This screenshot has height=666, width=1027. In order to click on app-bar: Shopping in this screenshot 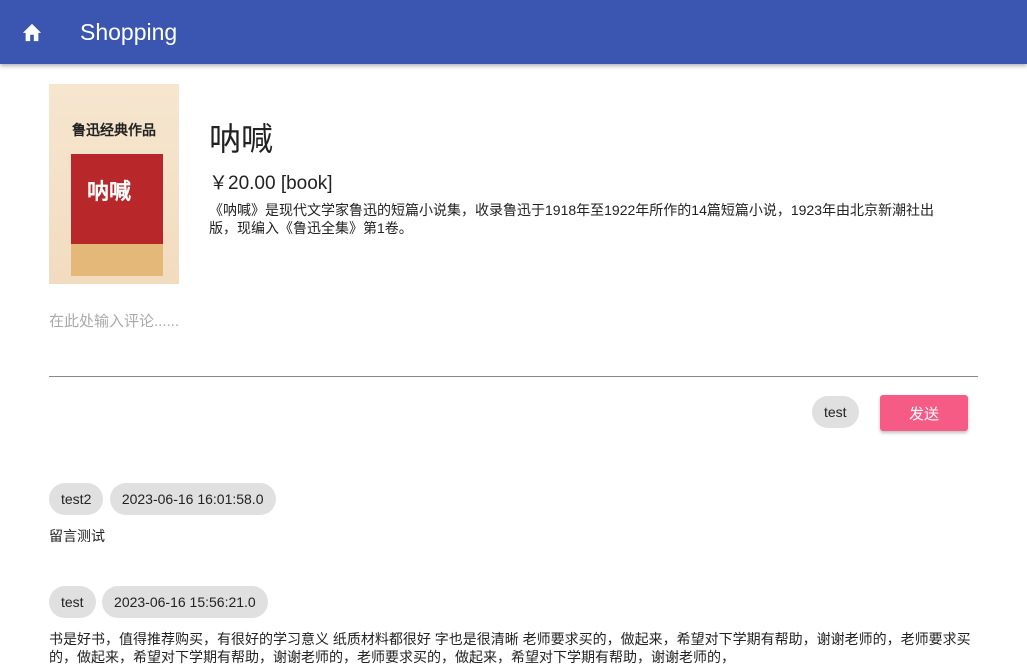, I will do `click(513, 32)`.